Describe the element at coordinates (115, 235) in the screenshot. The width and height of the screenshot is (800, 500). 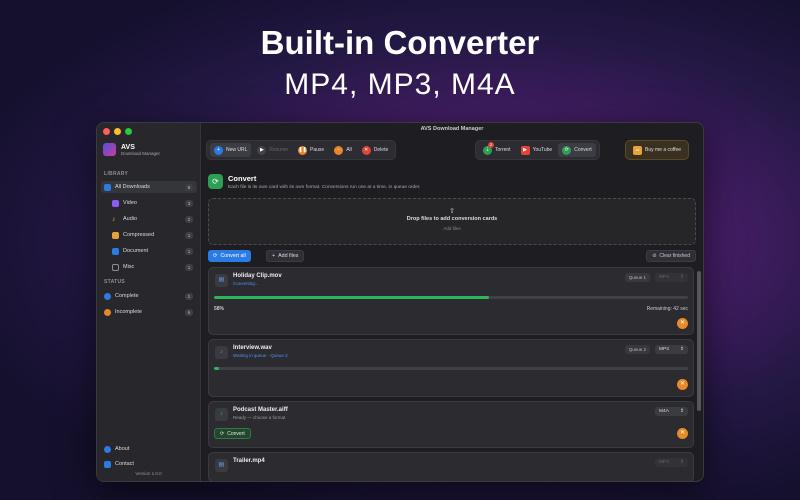
I see `archive-icon` at that location.